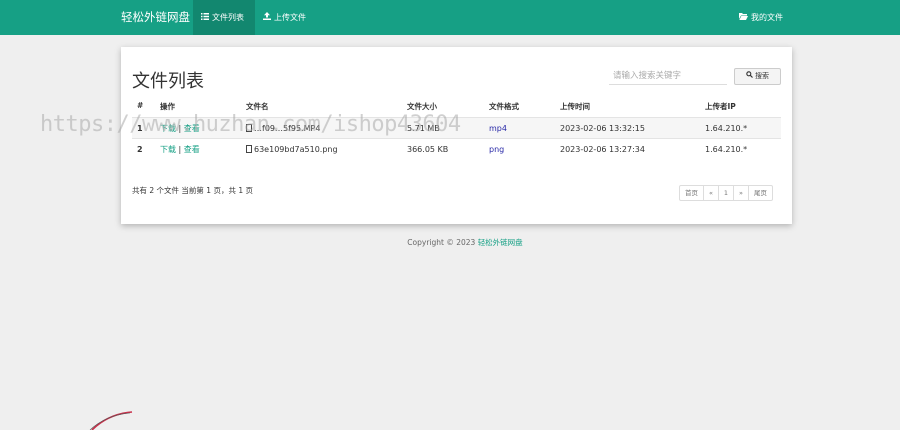  Describe the element at coordinates (743, 17) in the screenshot. I see `folder-open-icon` at that location.